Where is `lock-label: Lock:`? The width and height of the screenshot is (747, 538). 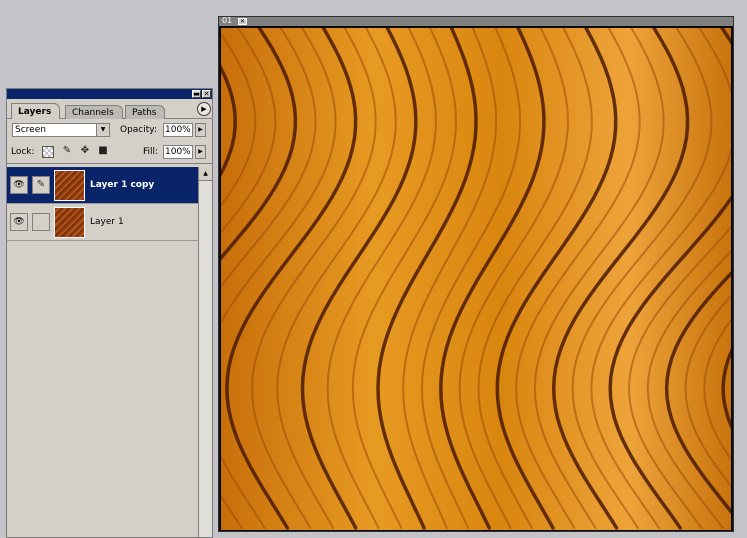 lock-label: Lock: is located at coordinates (23, 152).